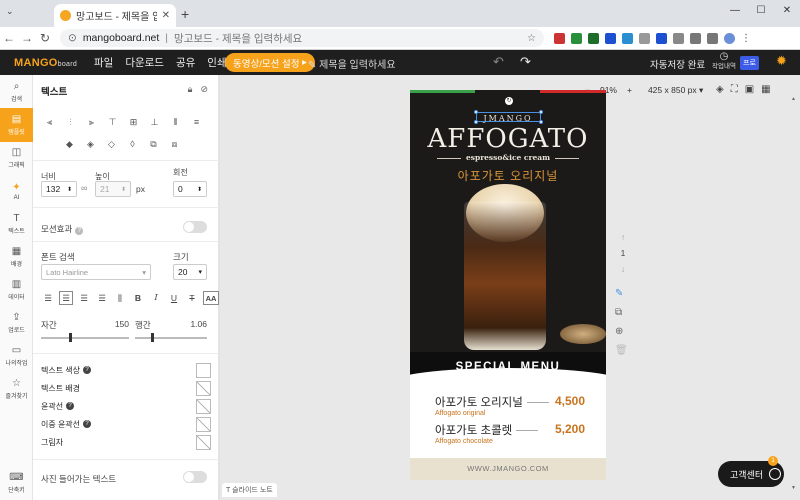 The width and height of the screenshot is (800, 500). What do you see at coordinates (793, 99) in the screenshot?
I see `scroll-up-icon: ▲` at bounding box center [793, 99].